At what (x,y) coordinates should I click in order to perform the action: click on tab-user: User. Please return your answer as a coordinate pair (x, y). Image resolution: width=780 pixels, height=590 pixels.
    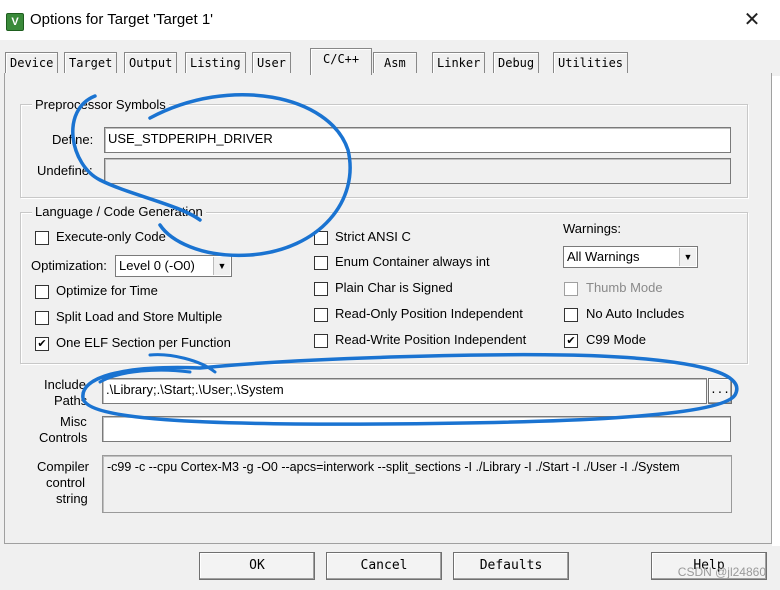
    Looking at the image, I should click on (271, 62).